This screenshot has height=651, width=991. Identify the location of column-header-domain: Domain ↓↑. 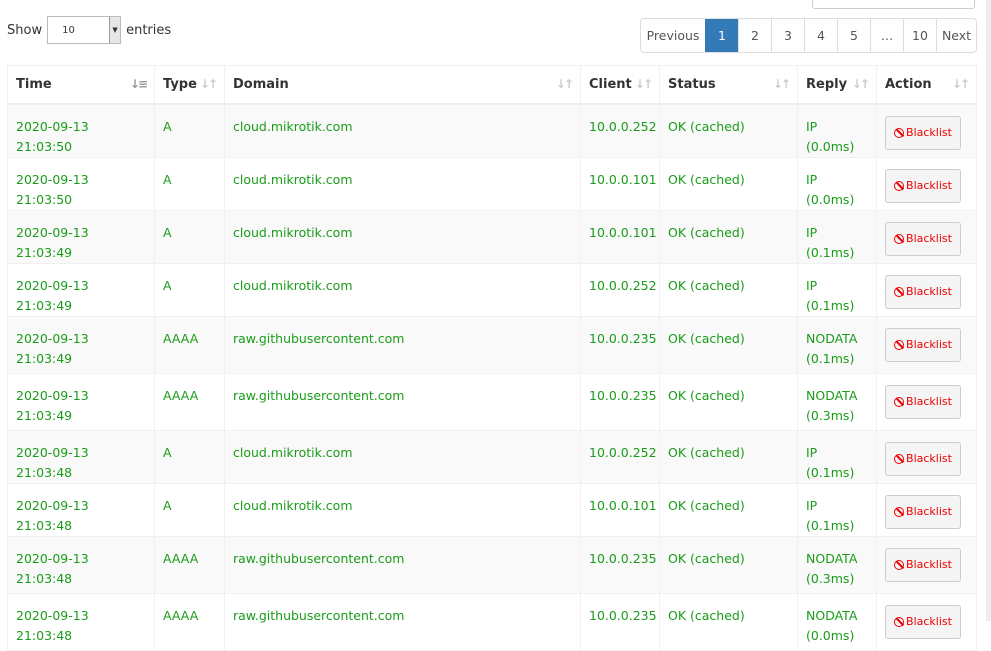
(402, 85).